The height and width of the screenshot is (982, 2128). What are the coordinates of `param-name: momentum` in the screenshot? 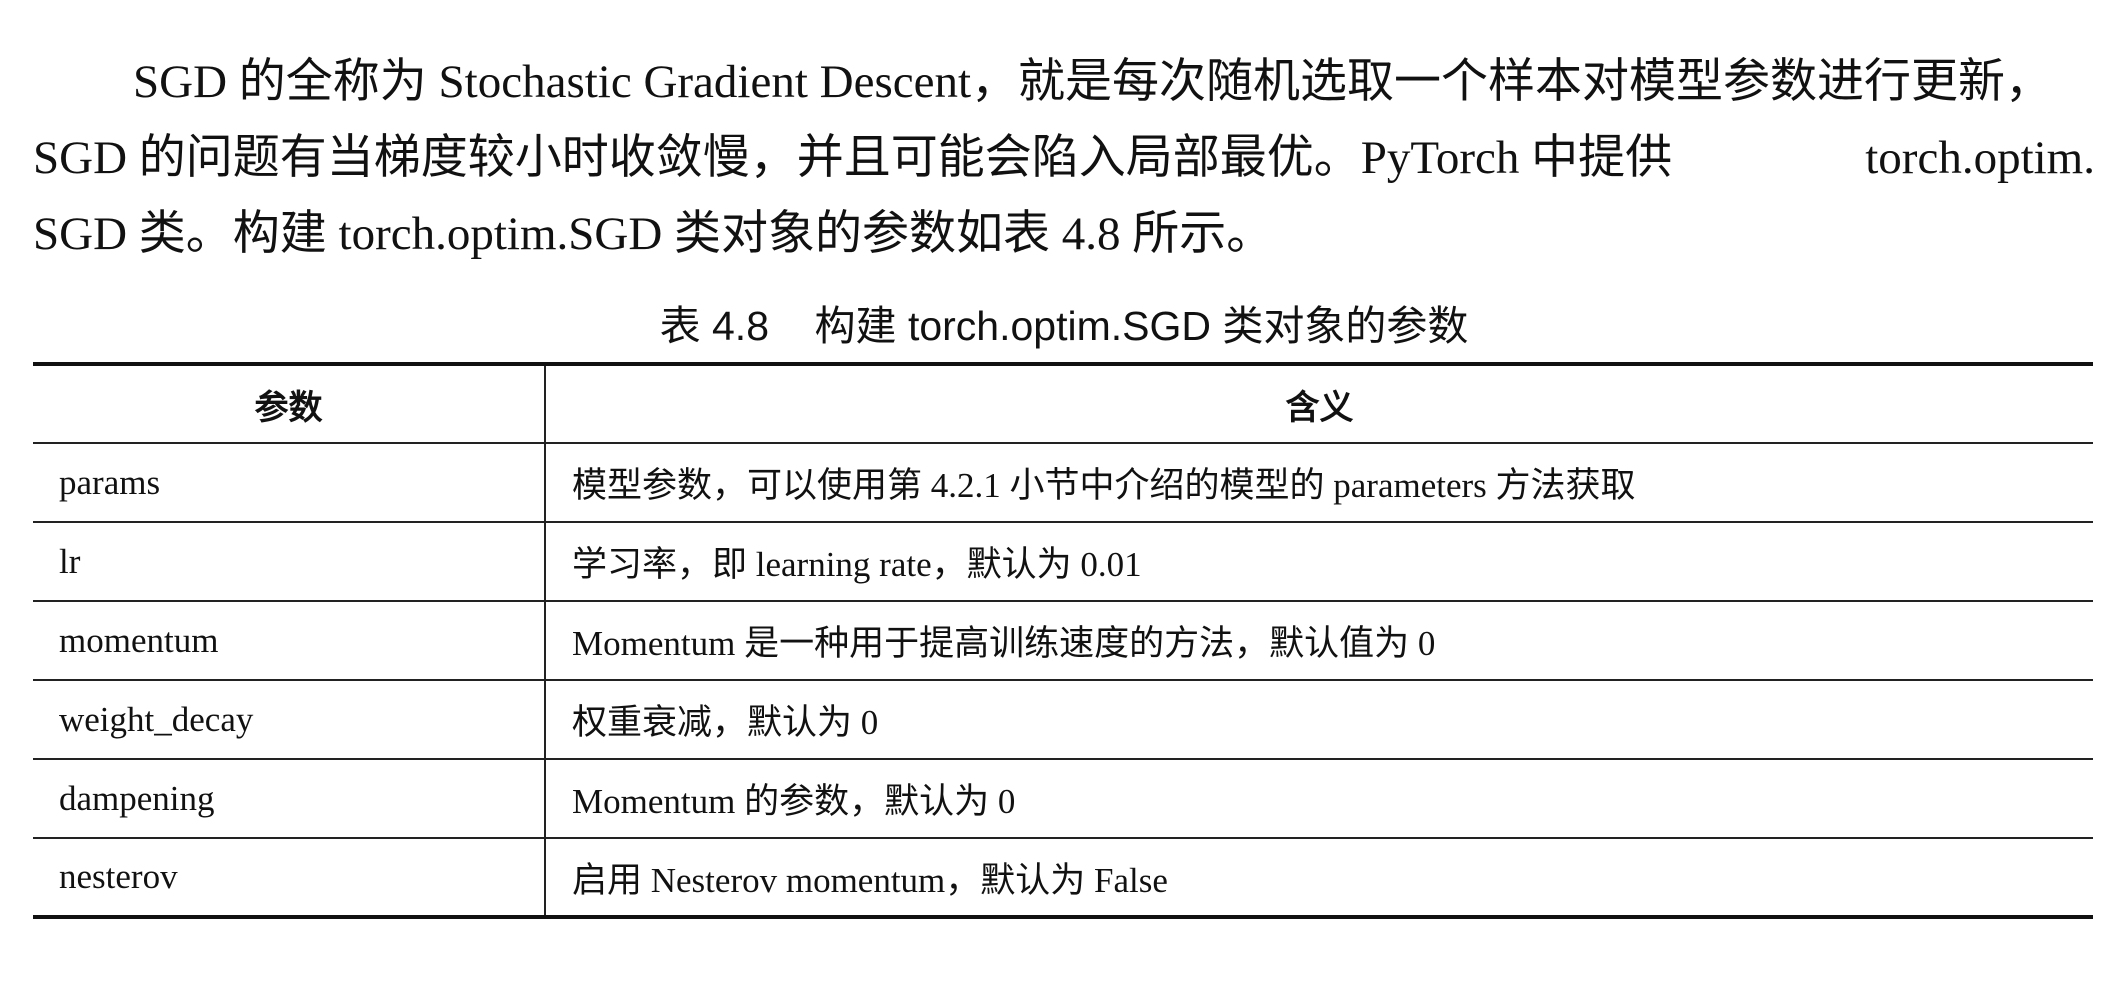 It's located at (289, 640).